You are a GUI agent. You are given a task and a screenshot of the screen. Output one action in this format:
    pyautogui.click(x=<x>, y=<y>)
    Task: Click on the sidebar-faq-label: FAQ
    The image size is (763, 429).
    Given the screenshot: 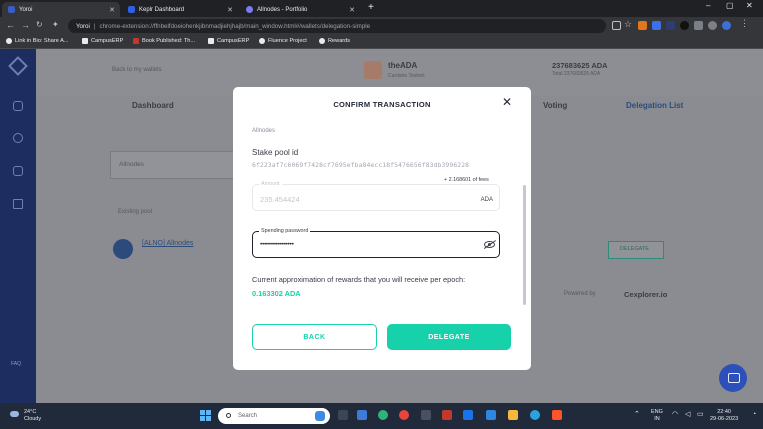 What is the action you would take?
    pyautogui.click(x=16, y=364)
    